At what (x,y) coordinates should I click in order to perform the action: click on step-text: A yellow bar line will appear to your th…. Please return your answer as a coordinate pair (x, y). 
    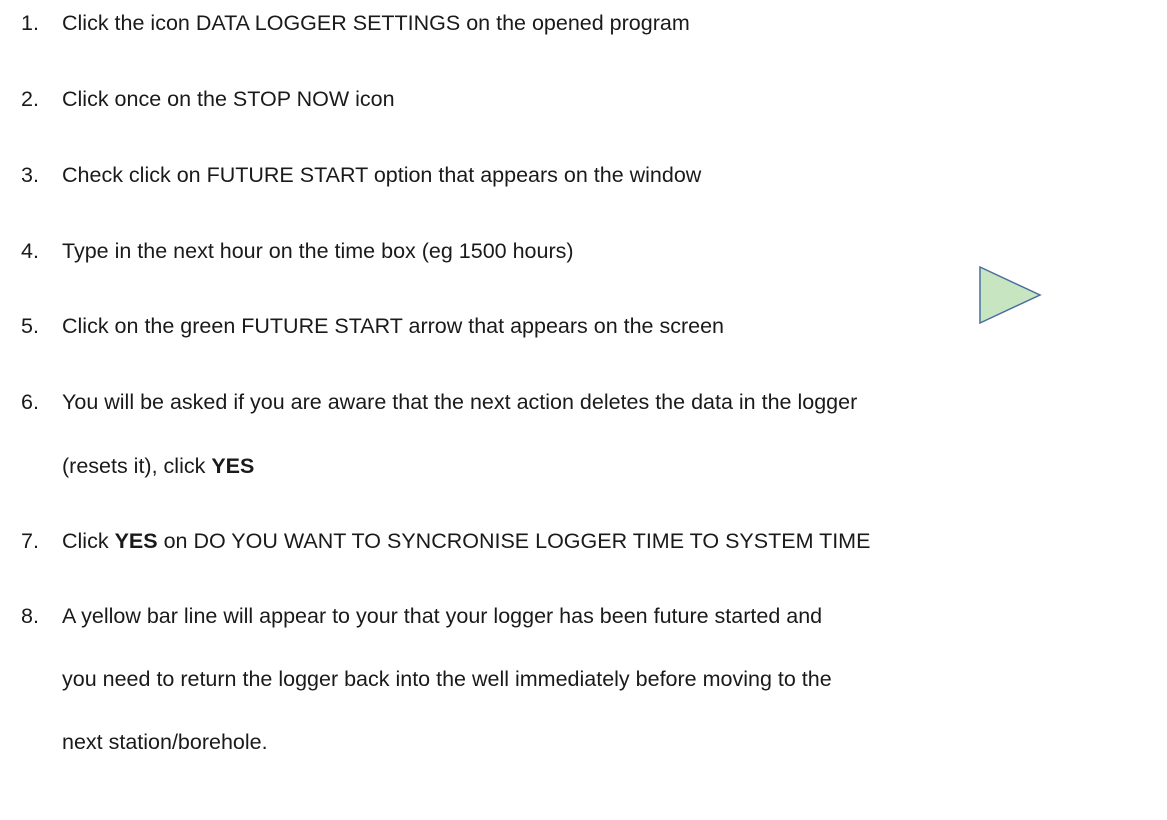
    Looking at the image, I should click on (442, 616).